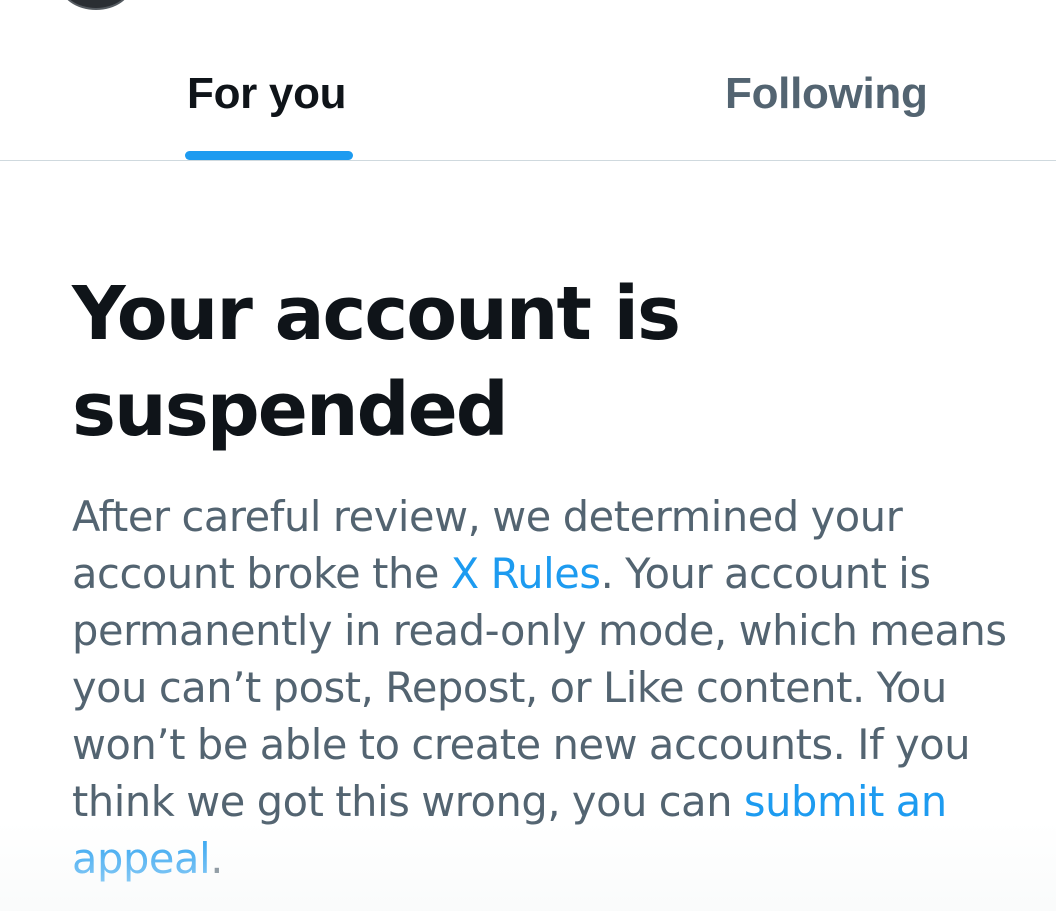 This screenshot has width=1056, height=911. What do you see at coordinates (217, 858) in the screenshot?
I see `suspension-text-part-3: .` at bounding box center [217, 858].